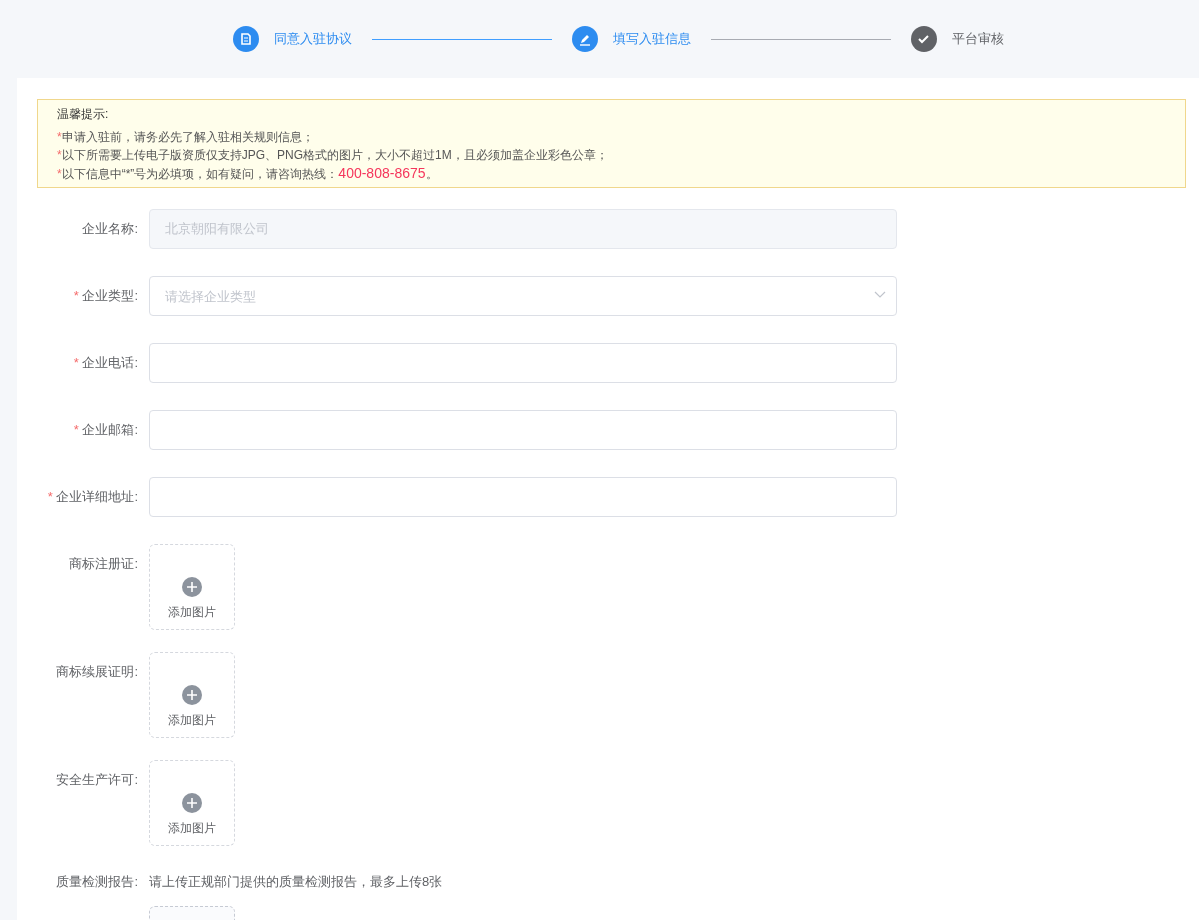 The image size is (1199, 920). I want to click on pencil-icon, so click(585, 39).